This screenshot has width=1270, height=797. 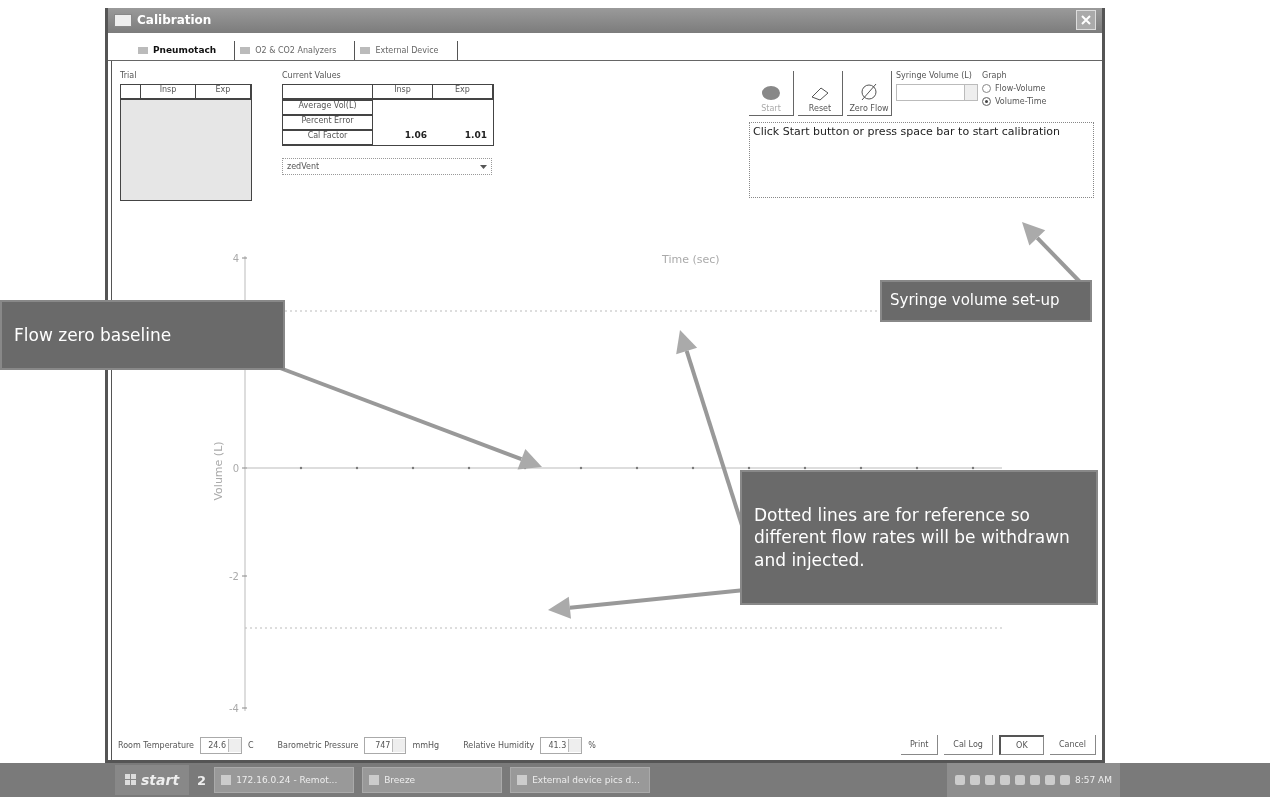 I want to click on row-header: Percent Error, so click(x=328, y=122).